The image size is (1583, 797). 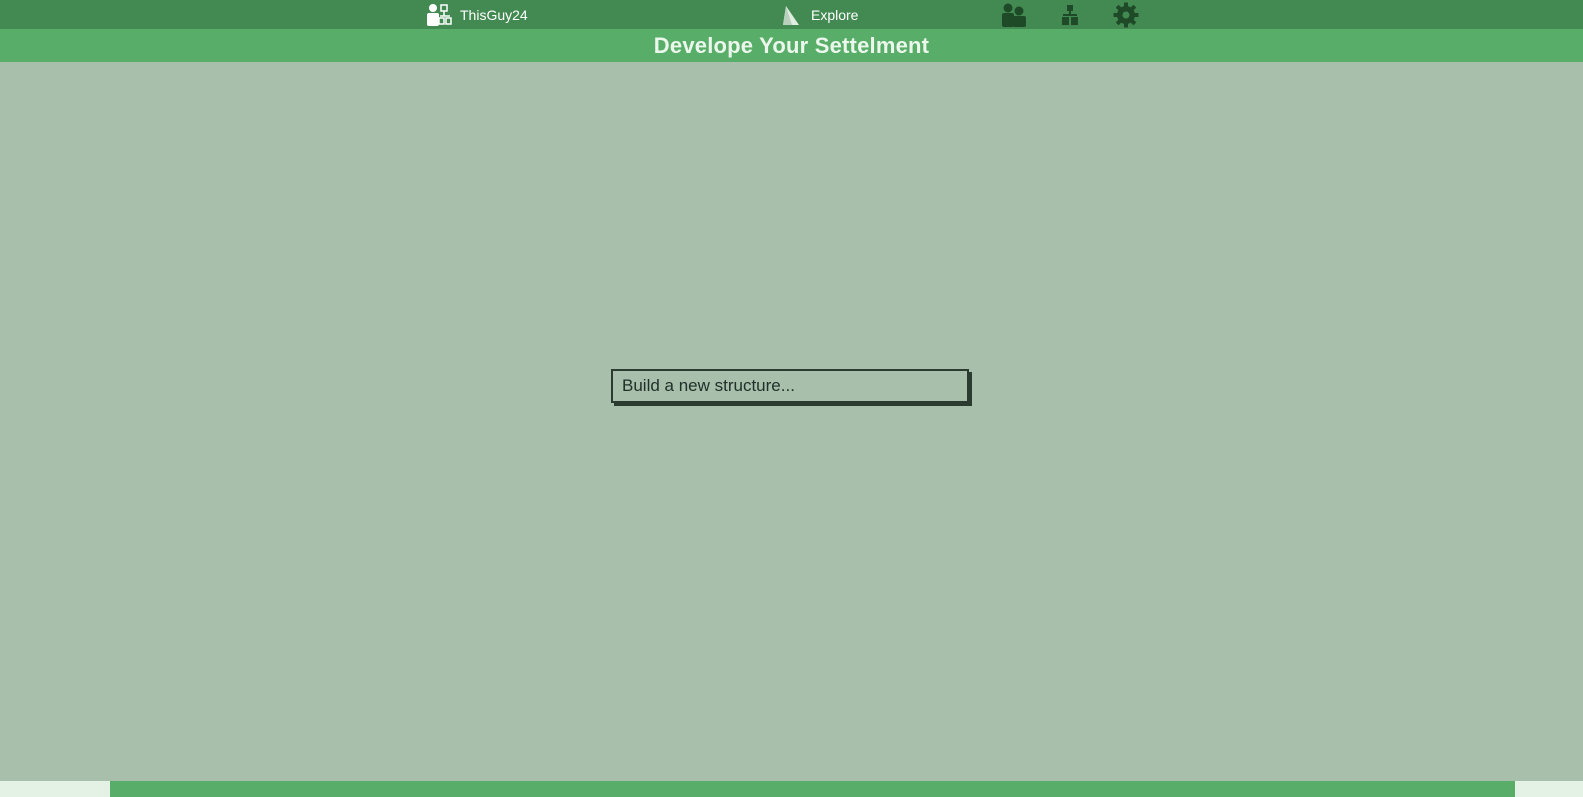 I want to click on top-nav-bar: ThisGuy24 Explore, so click(x=791, y=14).